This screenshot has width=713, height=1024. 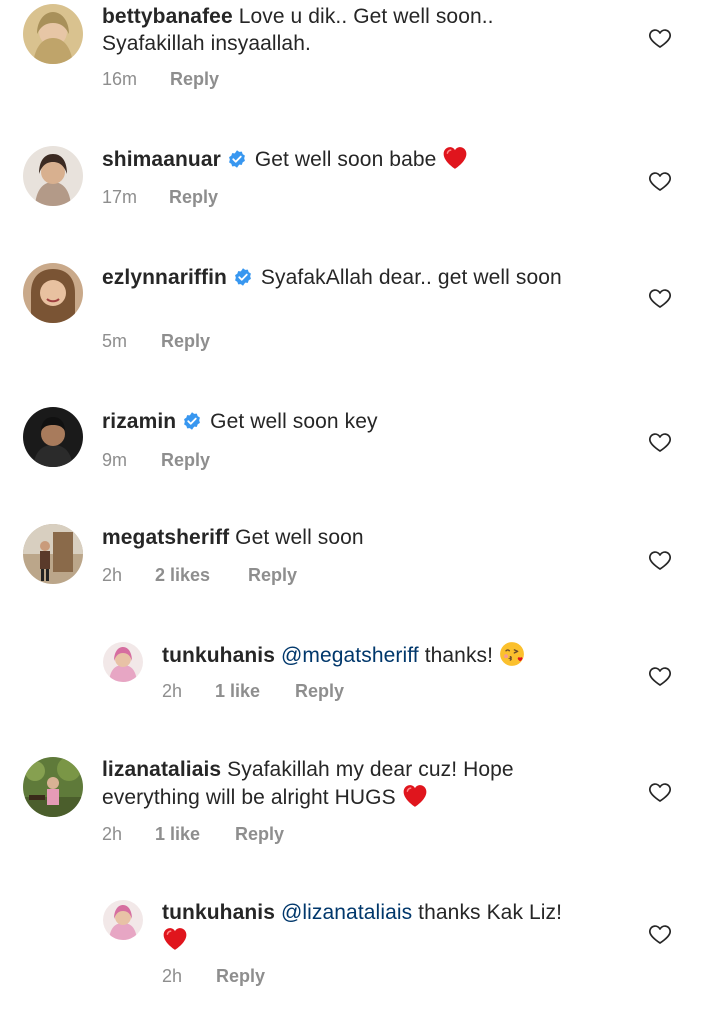 I want to click on comment-text: shimaanuar Get well soon babe, so click(x=352, y=159).